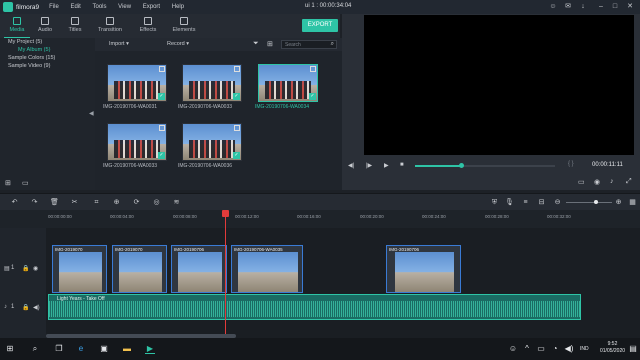 The image size is (640, 360). I want to click on windows-start-icon: ⊞, so click(10, 349).